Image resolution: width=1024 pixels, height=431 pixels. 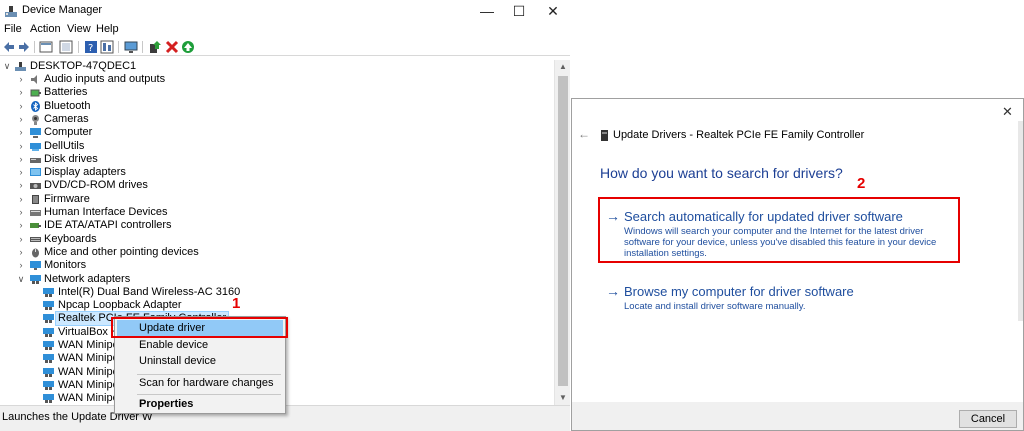 I want to click on dialog-close-button: ✕, so click(x=1007, y=112).